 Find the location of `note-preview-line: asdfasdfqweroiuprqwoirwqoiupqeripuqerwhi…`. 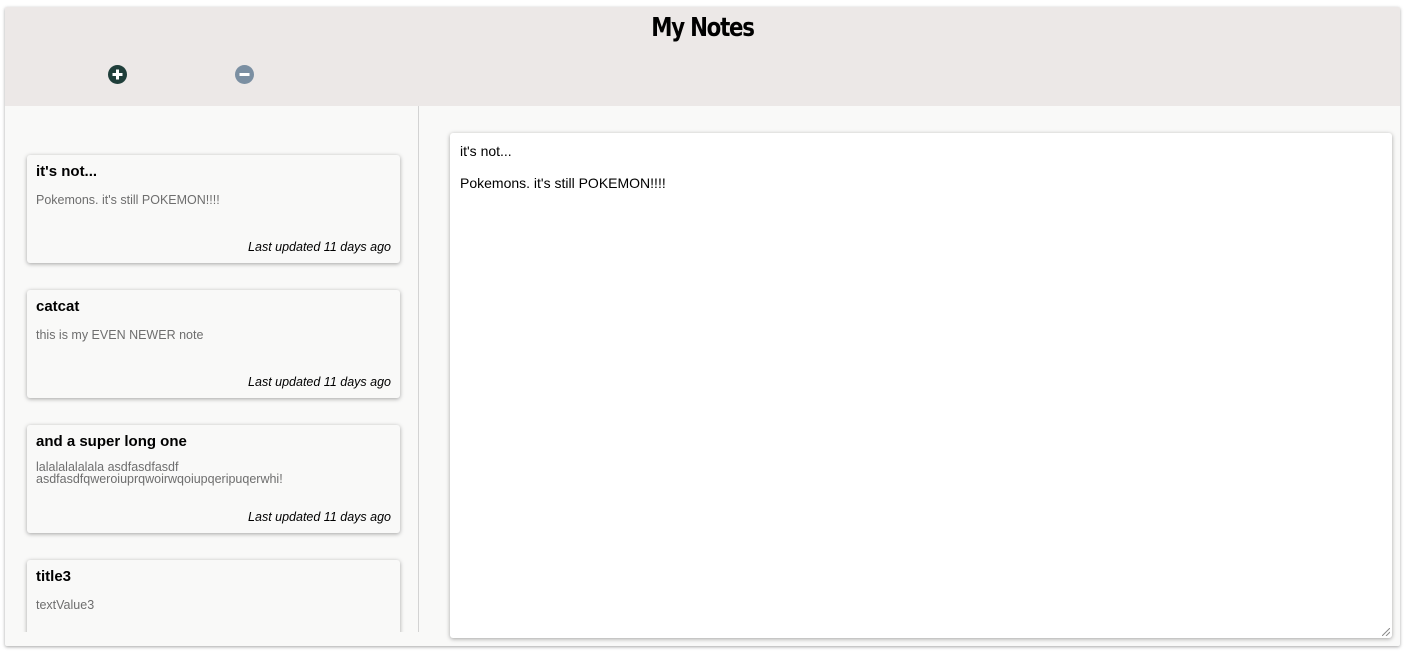

note-preview-line: asdfasdfqweroiuprqwoirwqoiupqeripuqerwhi… is located at coordinates (159, 479).